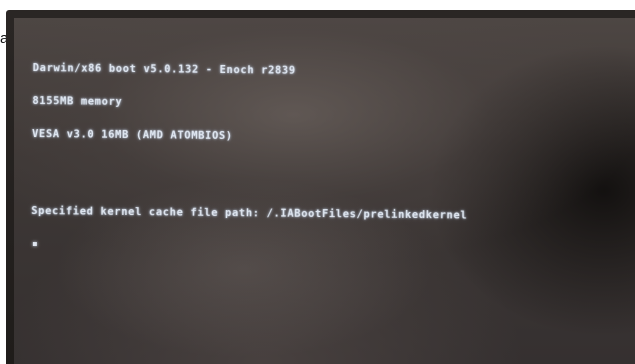 This screenshot has width=635, height=364. What do you see at coordinates (164, 69) in the screenshot?
I see `boot-version-line: Darwin/x86 boot v5.0.132 - Enoch r2839` at bounding box center [164, 69].